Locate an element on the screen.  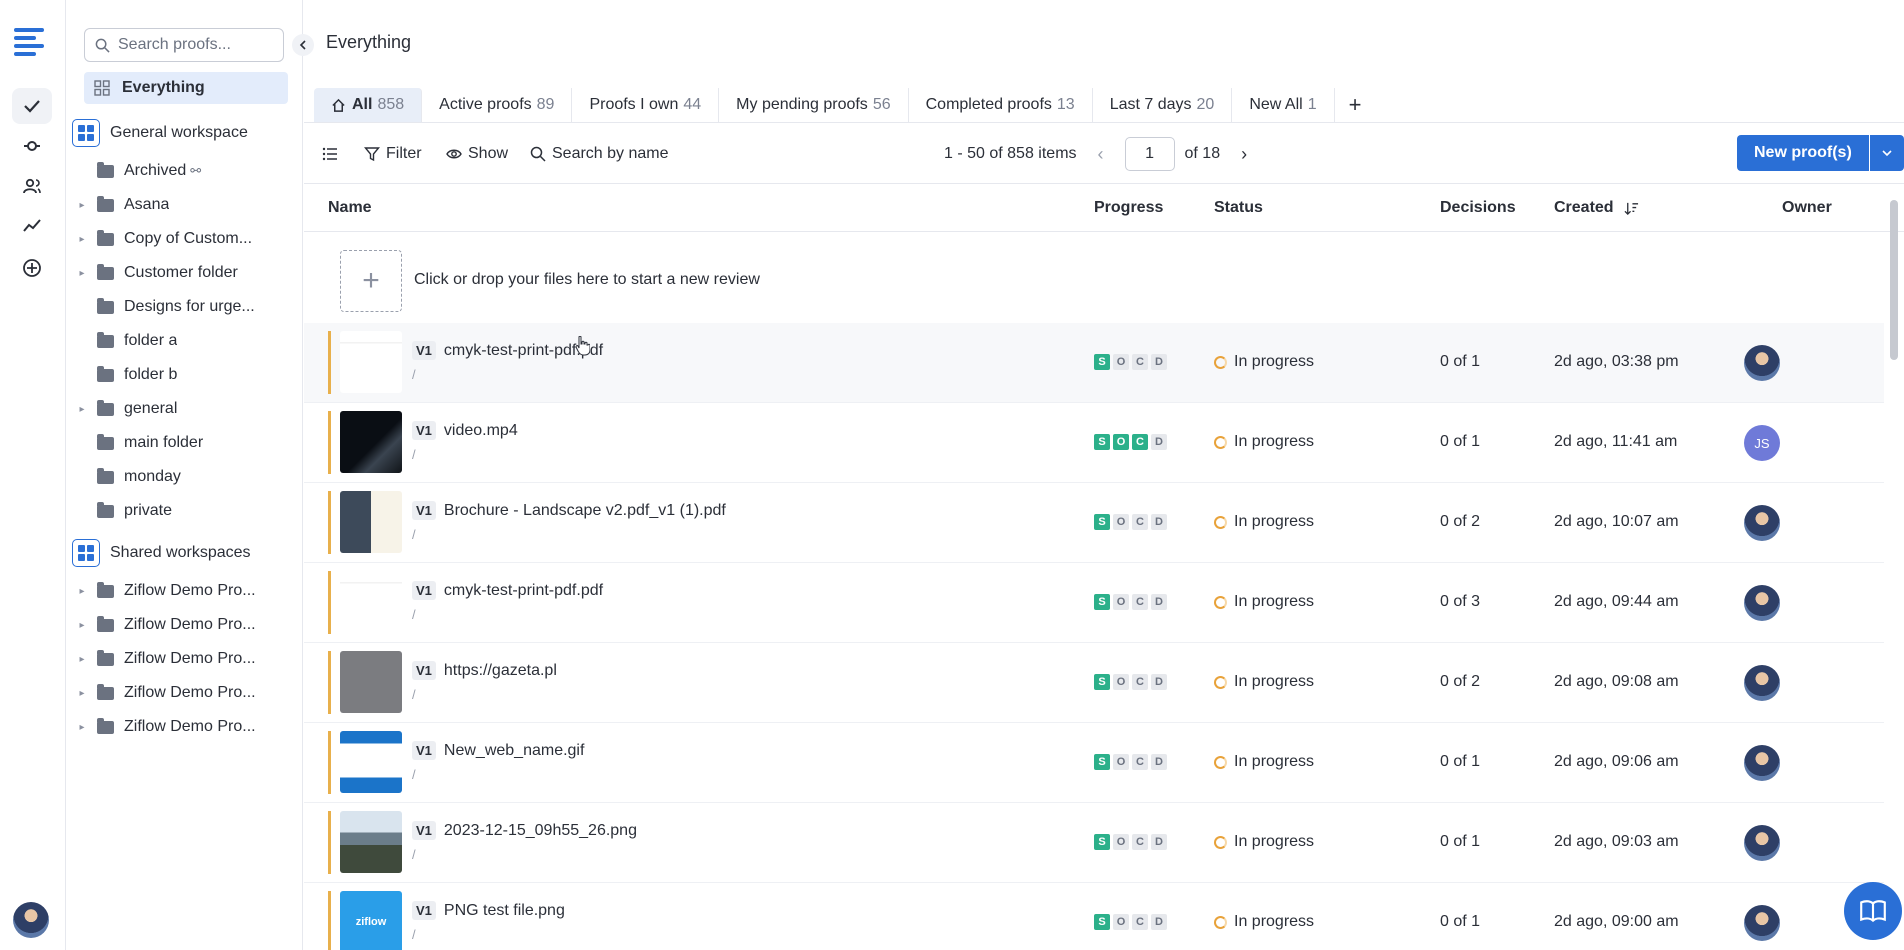
stage-badge: S is located at coordinates (1102, 842).